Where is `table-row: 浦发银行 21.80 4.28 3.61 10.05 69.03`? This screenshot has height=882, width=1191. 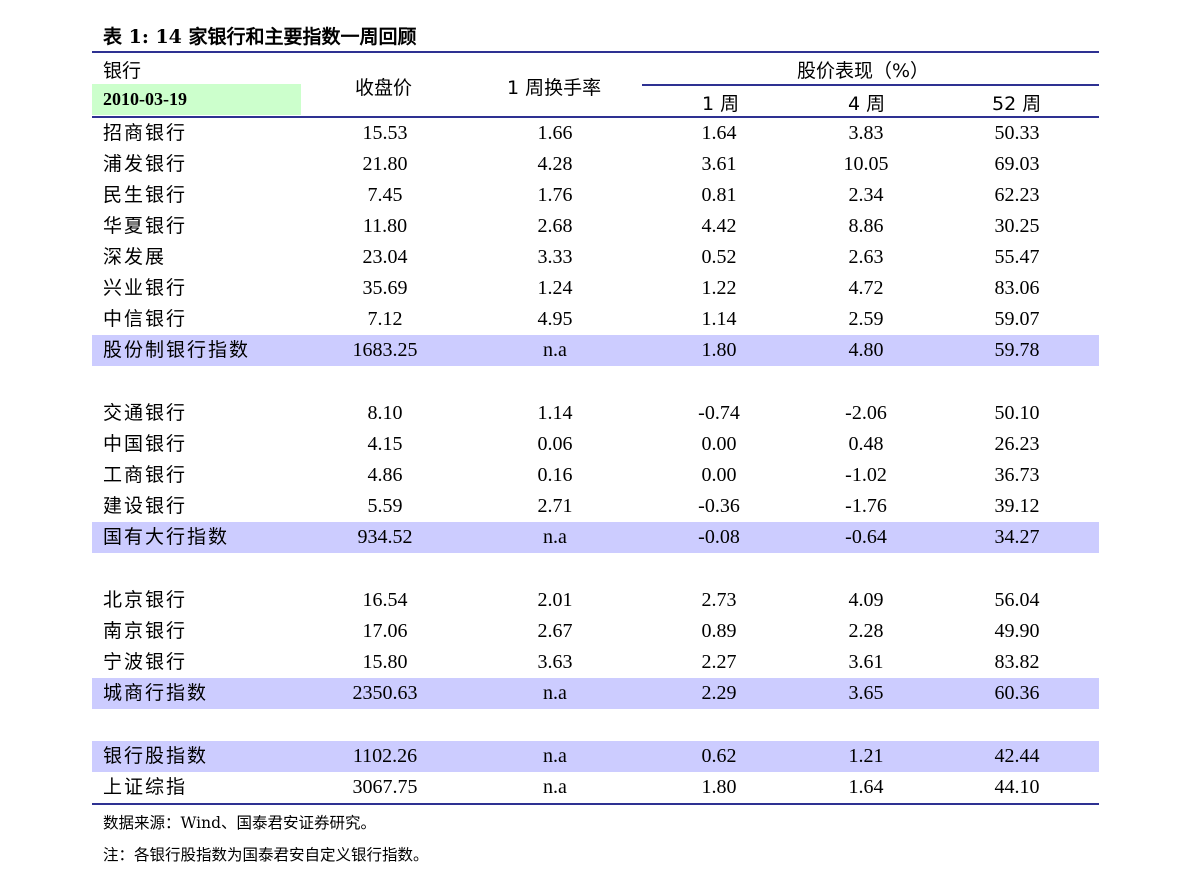
table-row: 浦发银行 21.80 4.28 3.61 10.05 69.03 is located at coordinates (595, 164).